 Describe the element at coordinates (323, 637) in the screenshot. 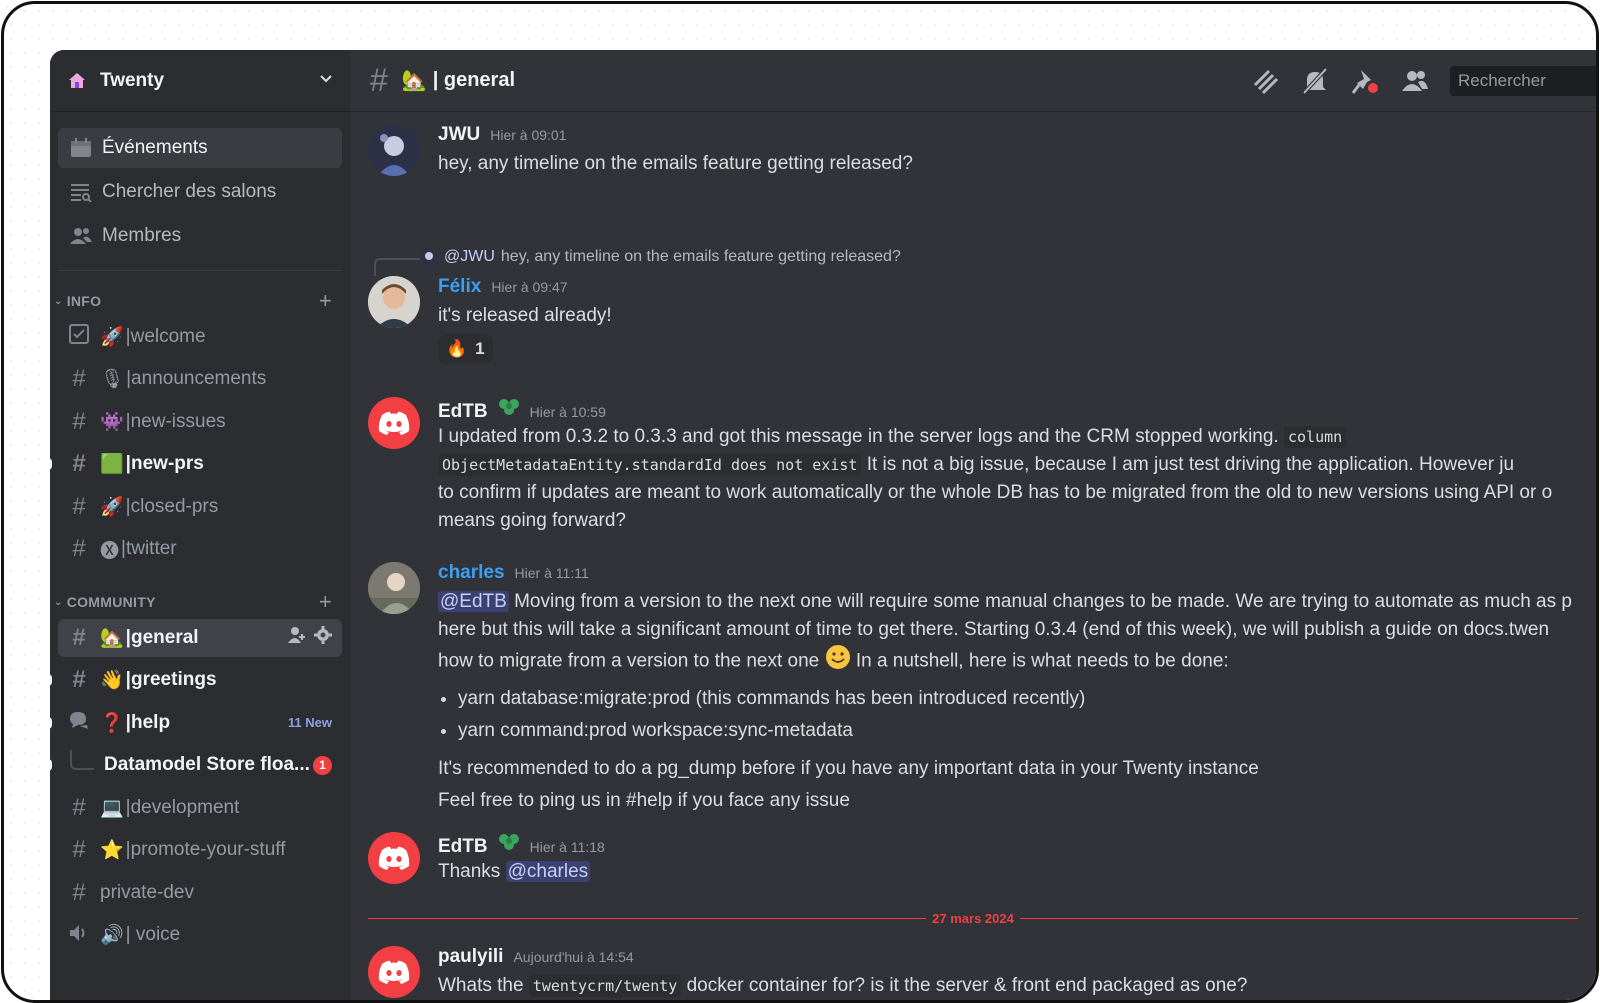

I see `gear-icon` at that location.